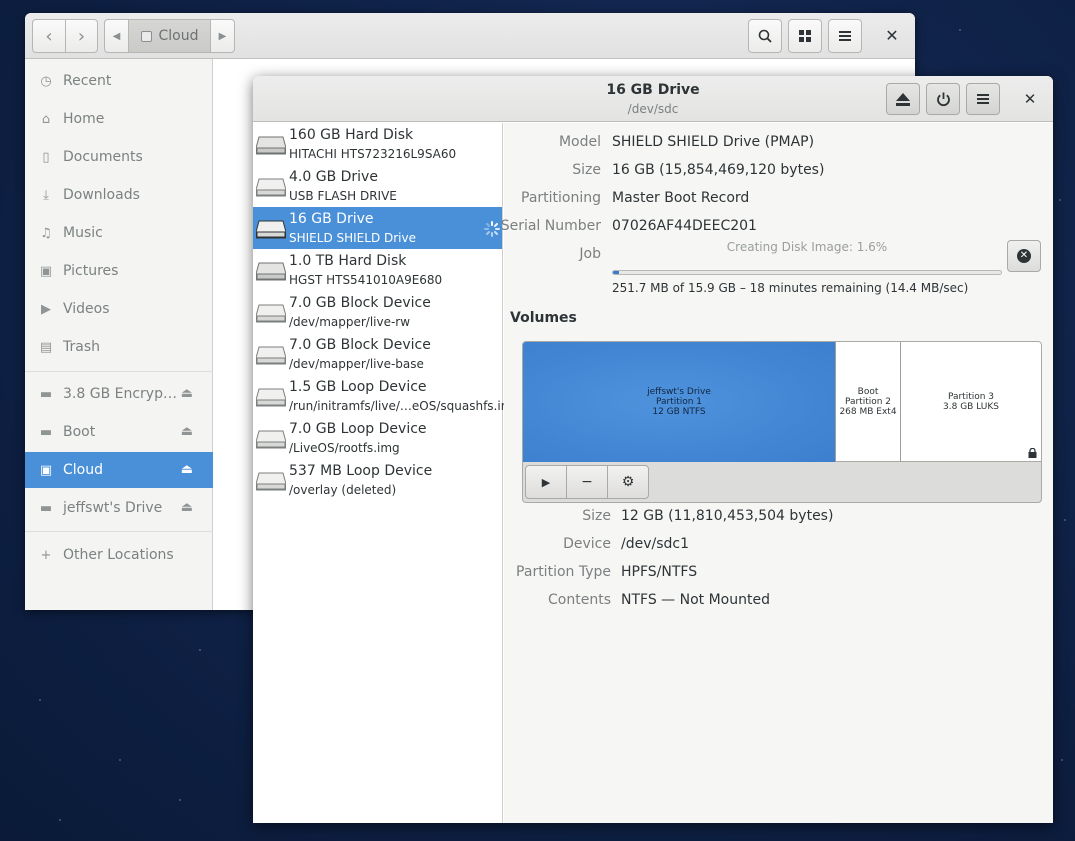 The width and height of the screenshot is (1075, 841). What do you see at coordinates (46, 347) in the screenshot?
I see `trash-icon: ▤` at bounding box center [46, 347].